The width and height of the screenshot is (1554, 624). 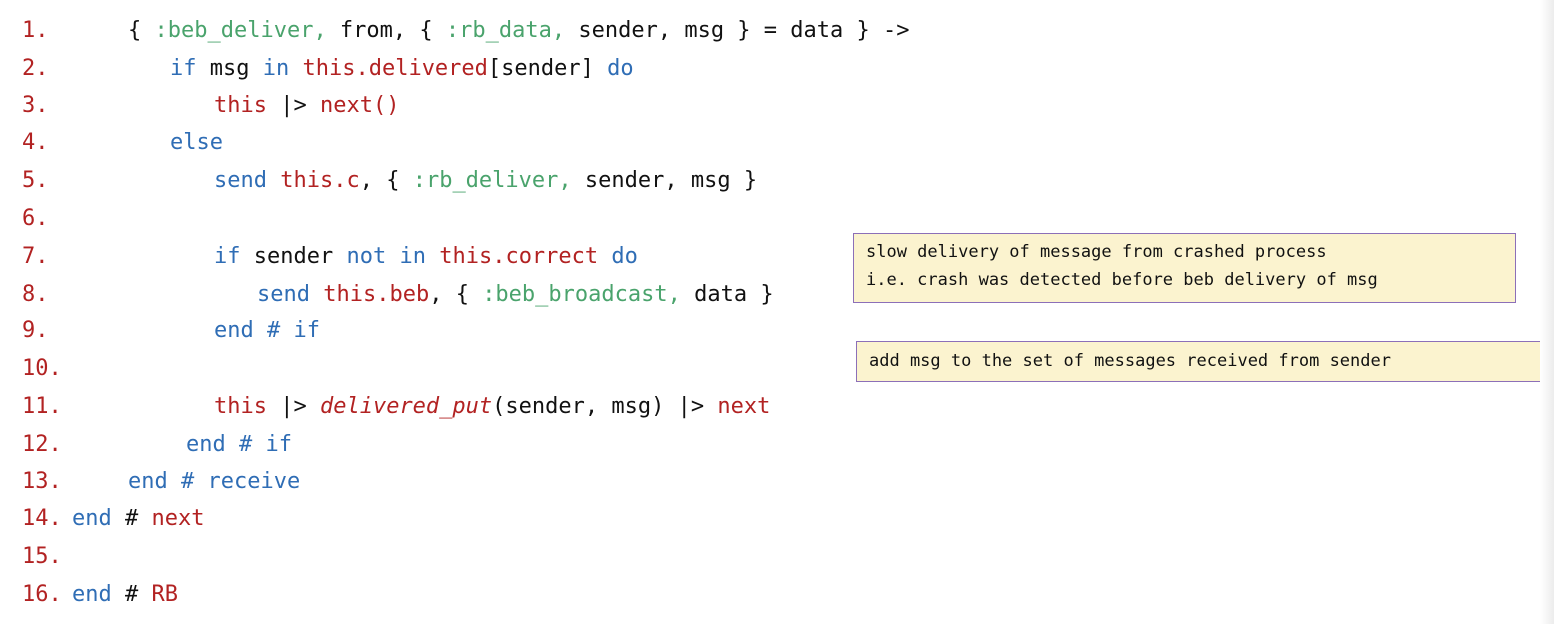 What do you see at coordinates (35, 330) in the screenshot?
I see `line-number: 9.` at bounding box center [35, 330].